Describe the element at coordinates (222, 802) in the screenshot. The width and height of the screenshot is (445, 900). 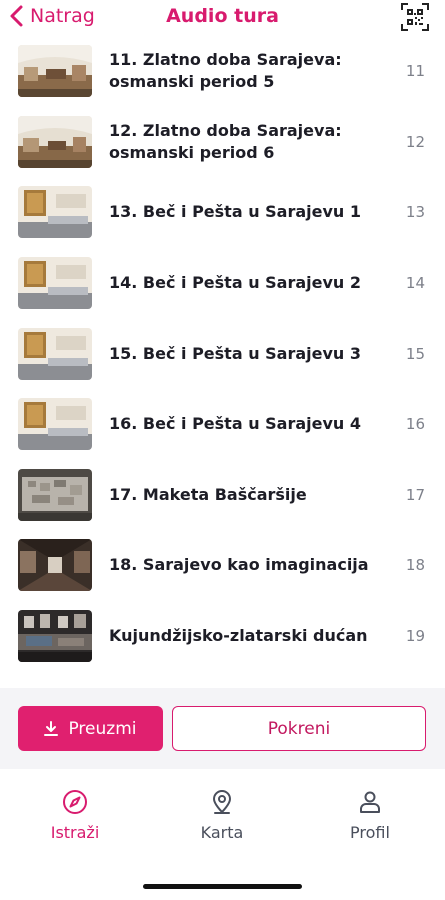
I see `map-pin-icon` at that location.